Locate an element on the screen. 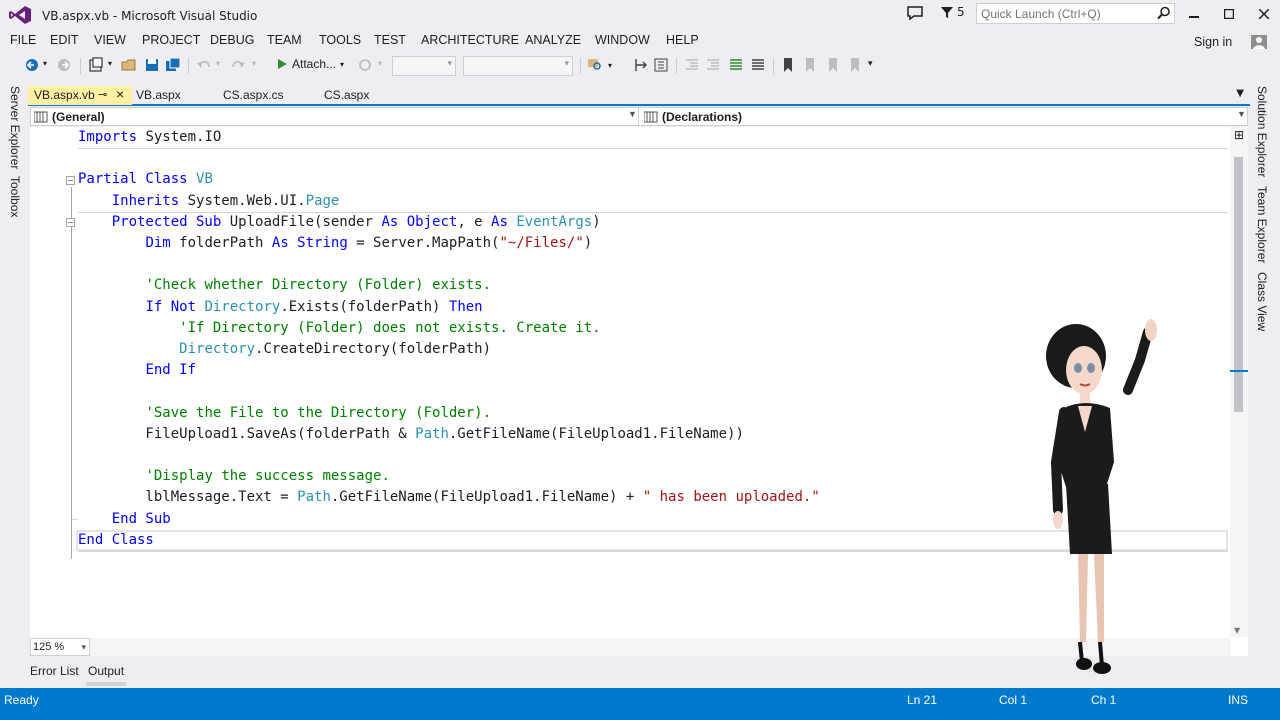 The height and width of the screenshot is (720, 1280). search-icon is located at coordinates (1164, 13).